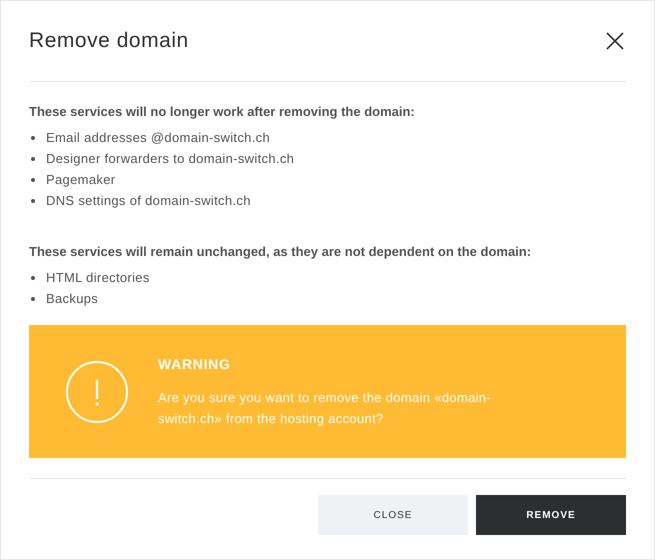 This screenshot has height=560, width=655. Describe the element at coordinates (615, 41) in the screenshot. I see `close-icon` at that location.